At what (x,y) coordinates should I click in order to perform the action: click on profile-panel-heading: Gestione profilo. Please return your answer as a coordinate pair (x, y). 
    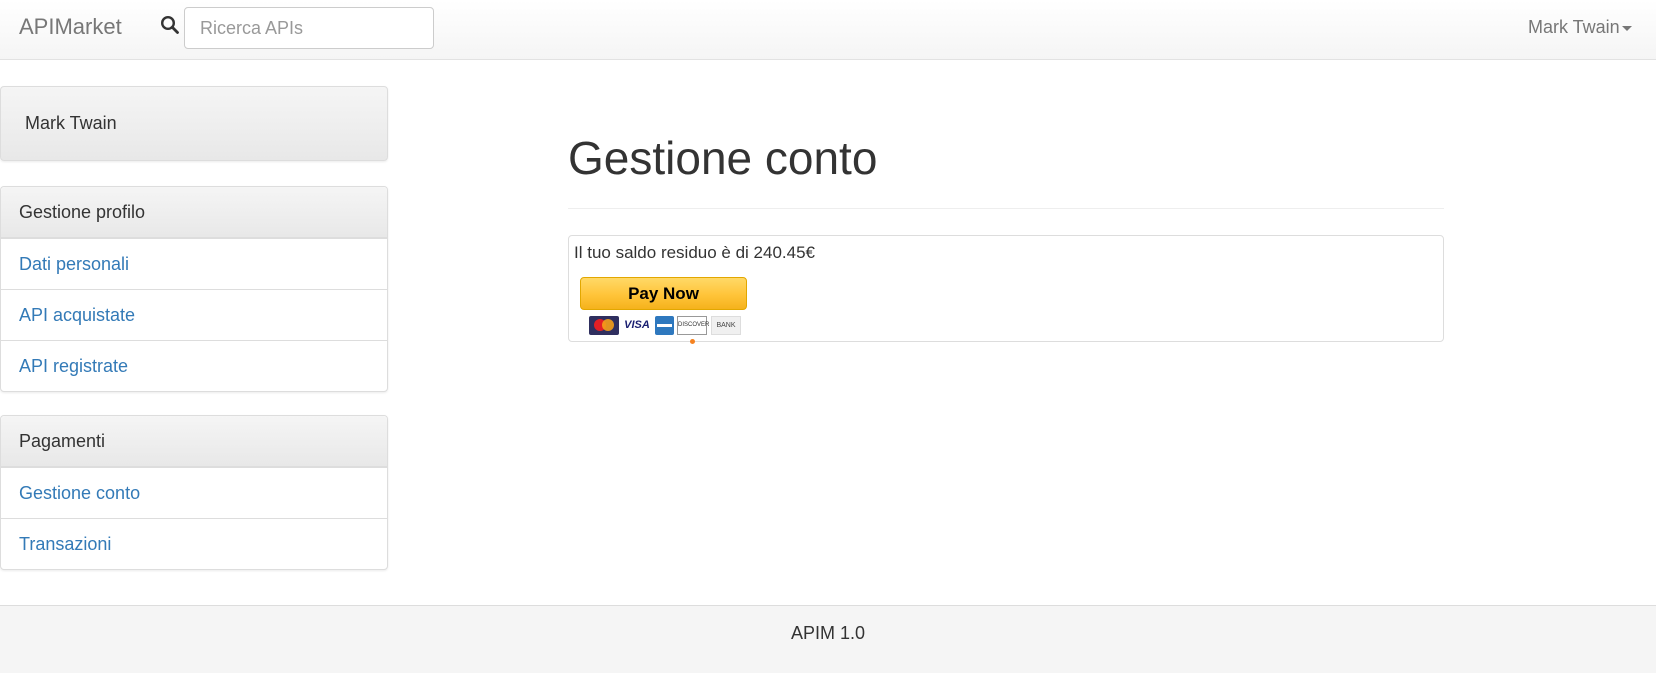
    Looking at the image, I should click on (194, 212).